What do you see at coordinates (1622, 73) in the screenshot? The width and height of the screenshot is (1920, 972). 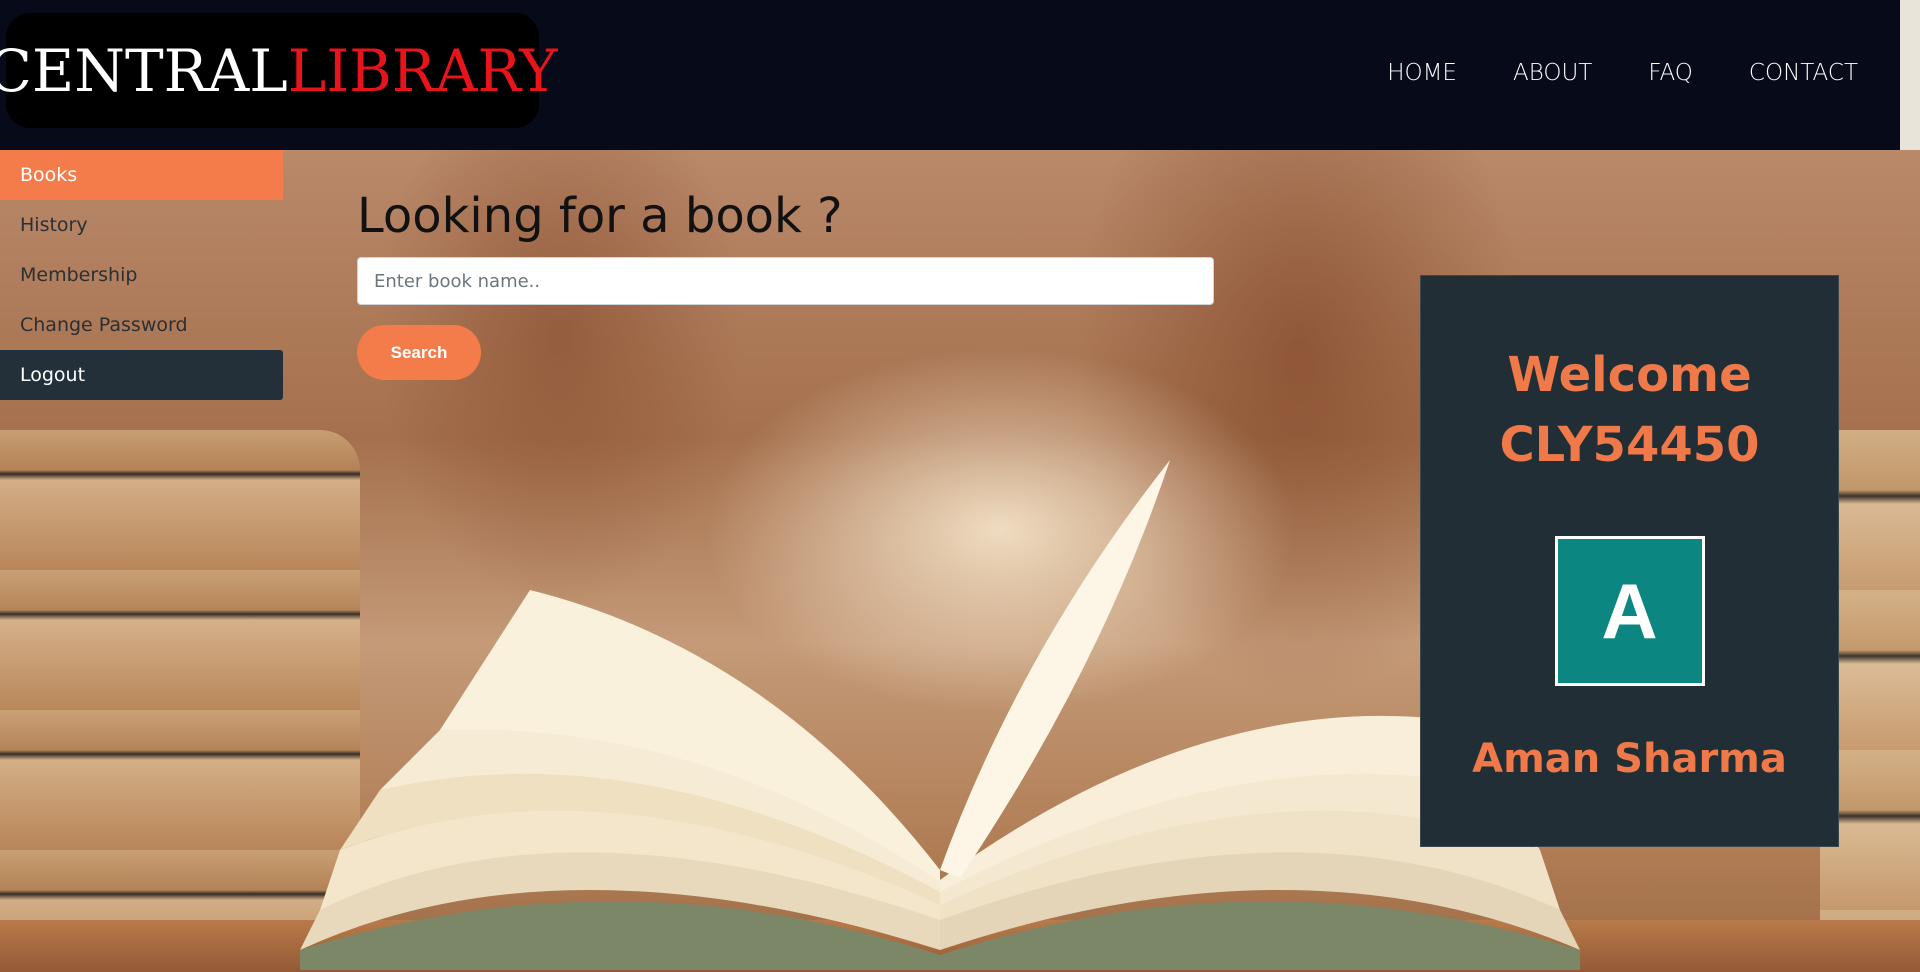 I see `nav-links: HOME ABOUT FAQ CONTACT` at bounding box center [1622, 73].